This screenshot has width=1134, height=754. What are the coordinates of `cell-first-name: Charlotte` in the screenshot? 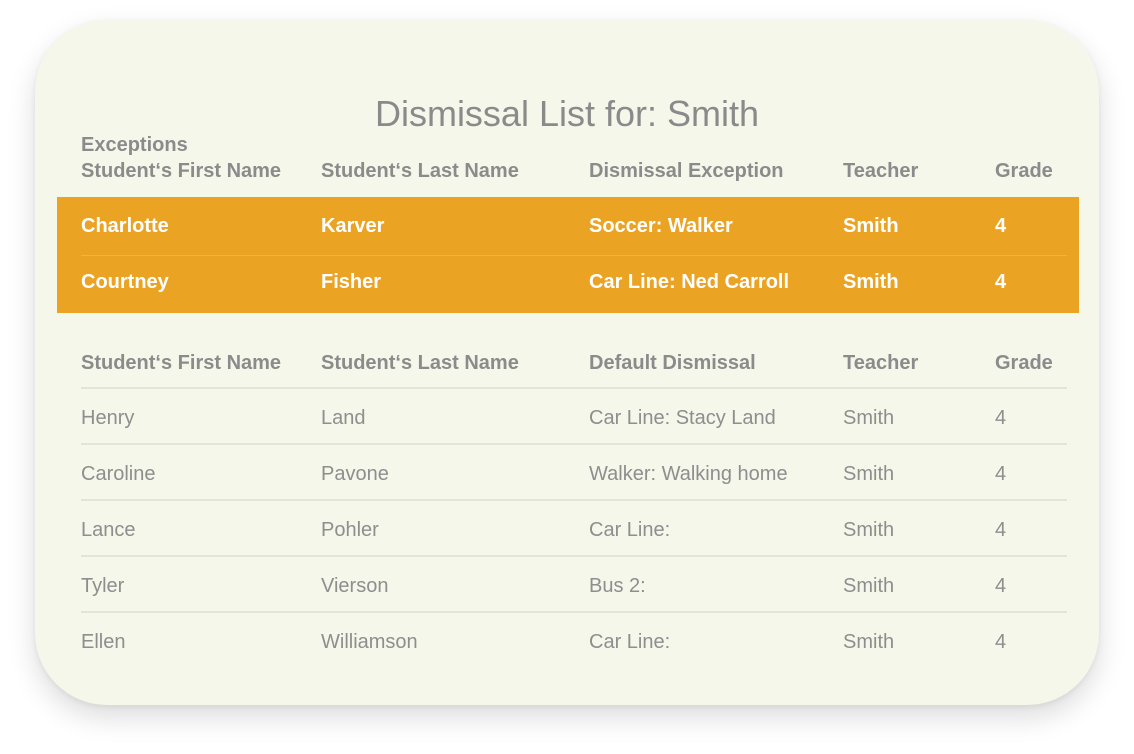 It's located at (125, 226).